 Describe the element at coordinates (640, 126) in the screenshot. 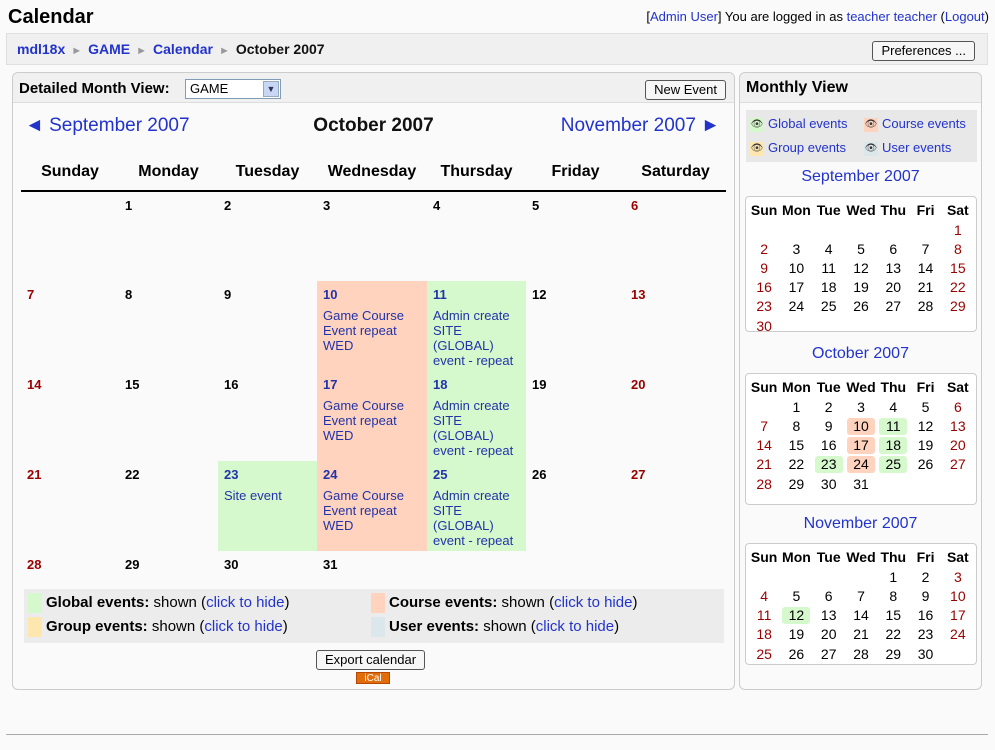

I see `next-month-link: November 2007 ►` at that location.